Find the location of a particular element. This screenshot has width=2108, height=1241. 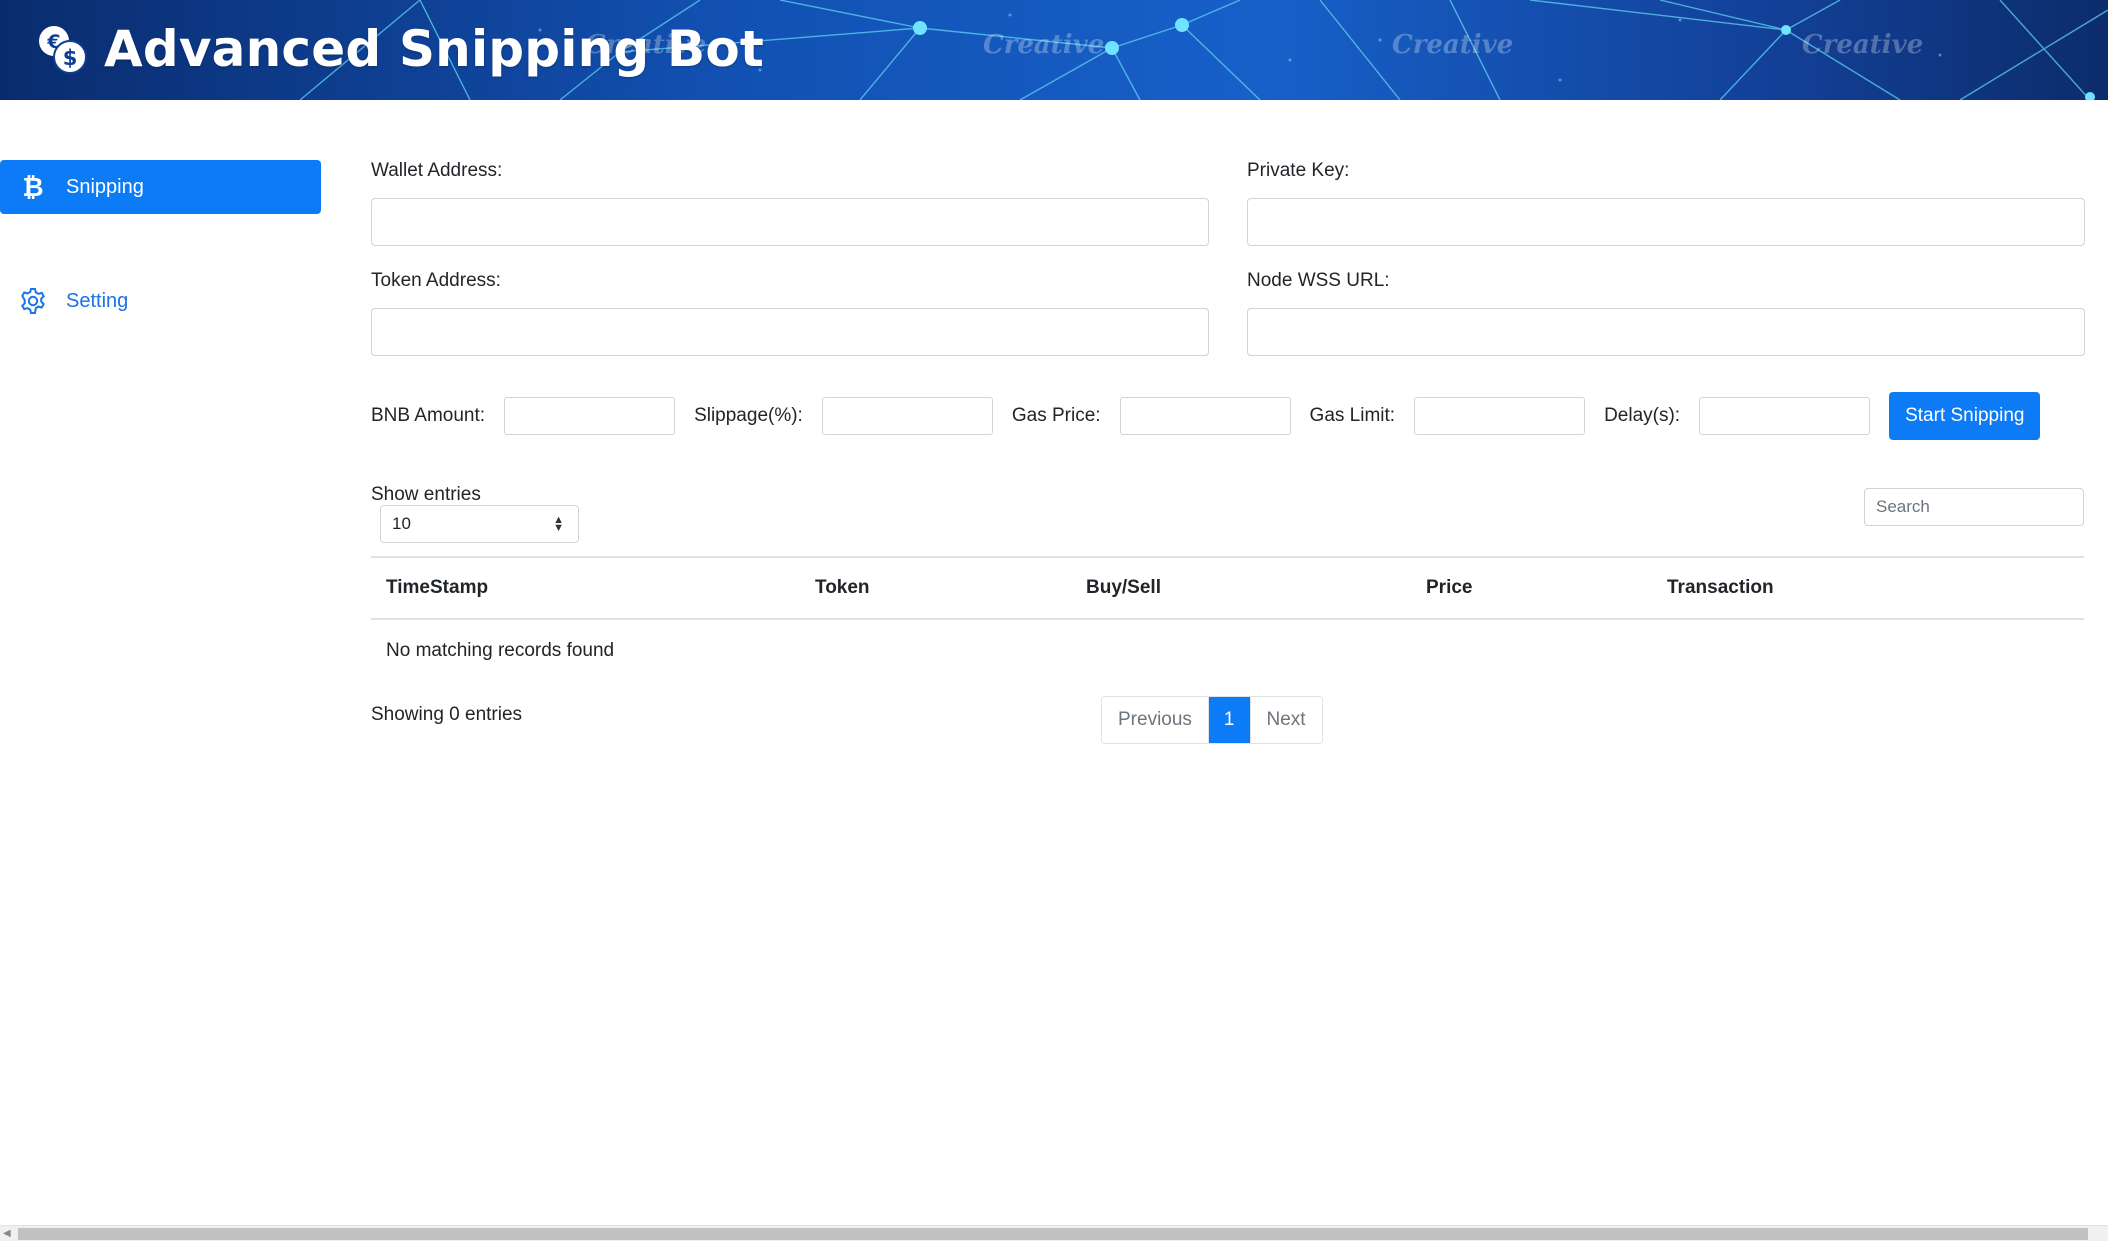

search-input is located at coordinates (1974, 507).